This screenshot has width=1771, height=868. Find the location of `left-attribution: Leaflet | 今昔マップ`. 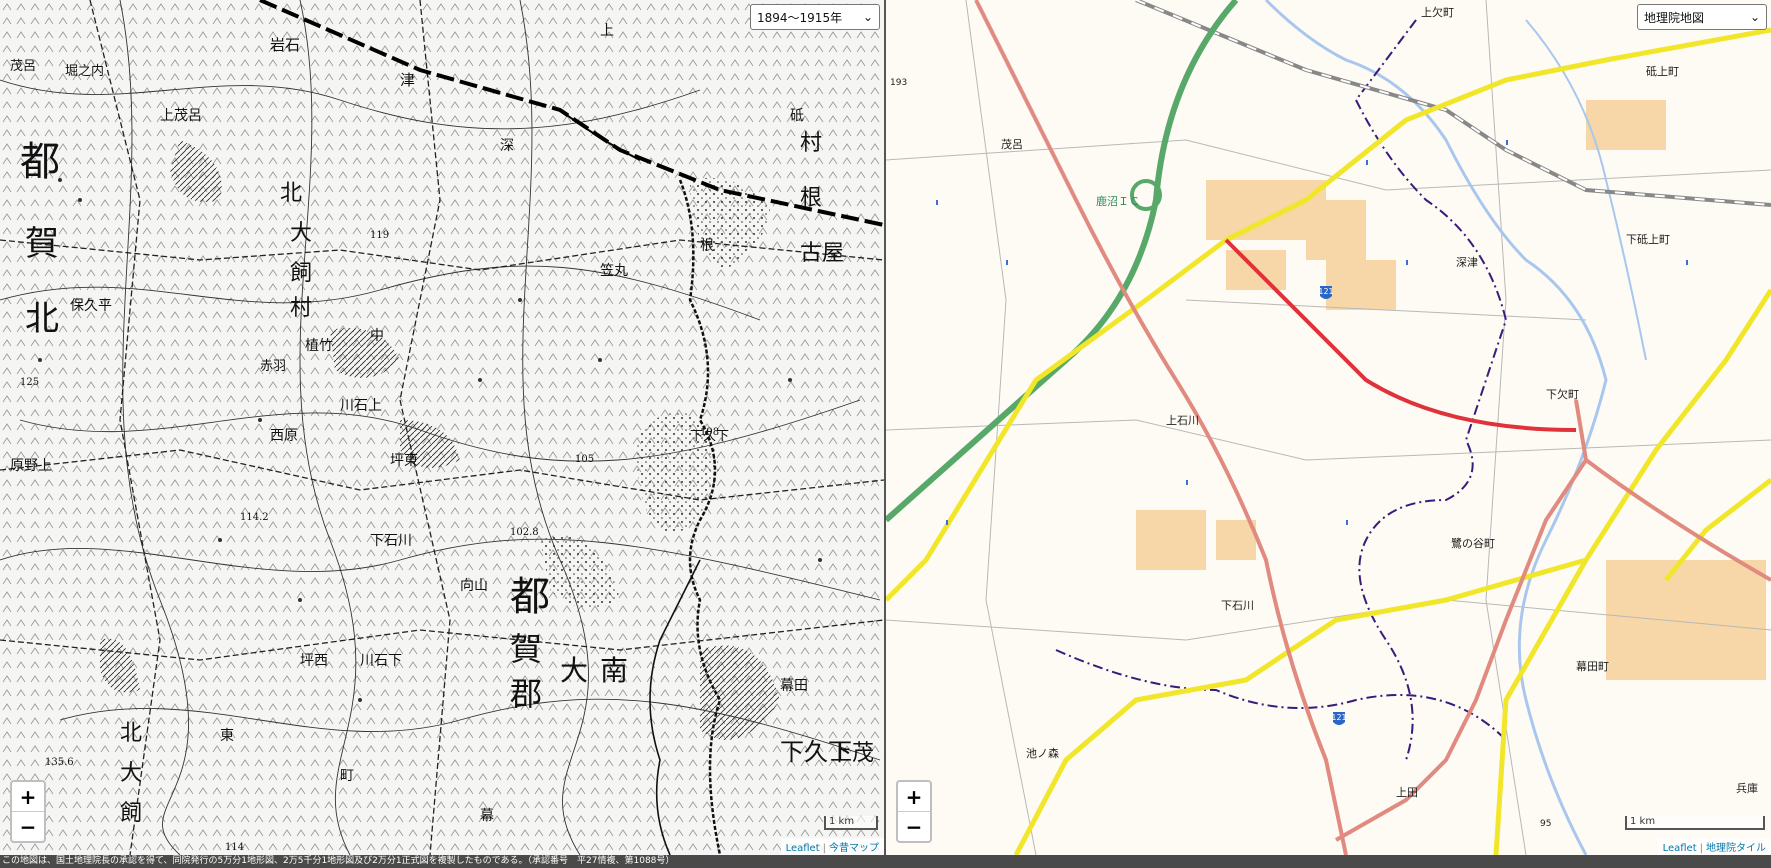

left-attribution: Leaflet | 今昔マップ is located at coordinates (832, 846).